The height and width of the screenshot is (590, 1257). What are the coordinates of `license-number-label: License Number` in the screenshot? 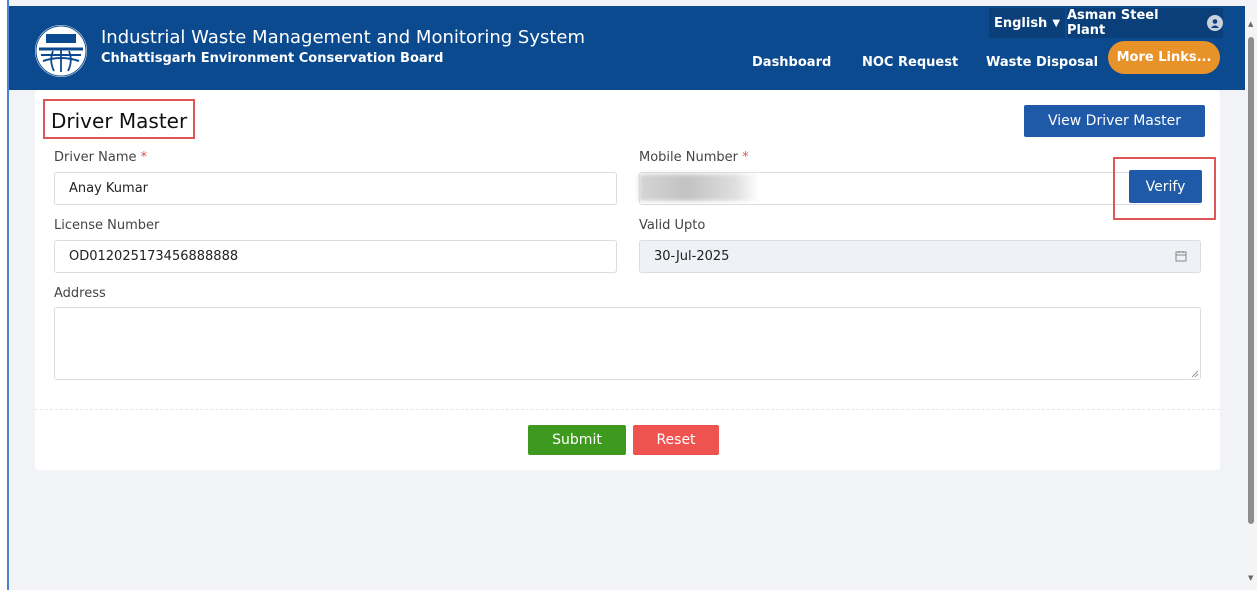 It's located at (107, 225).